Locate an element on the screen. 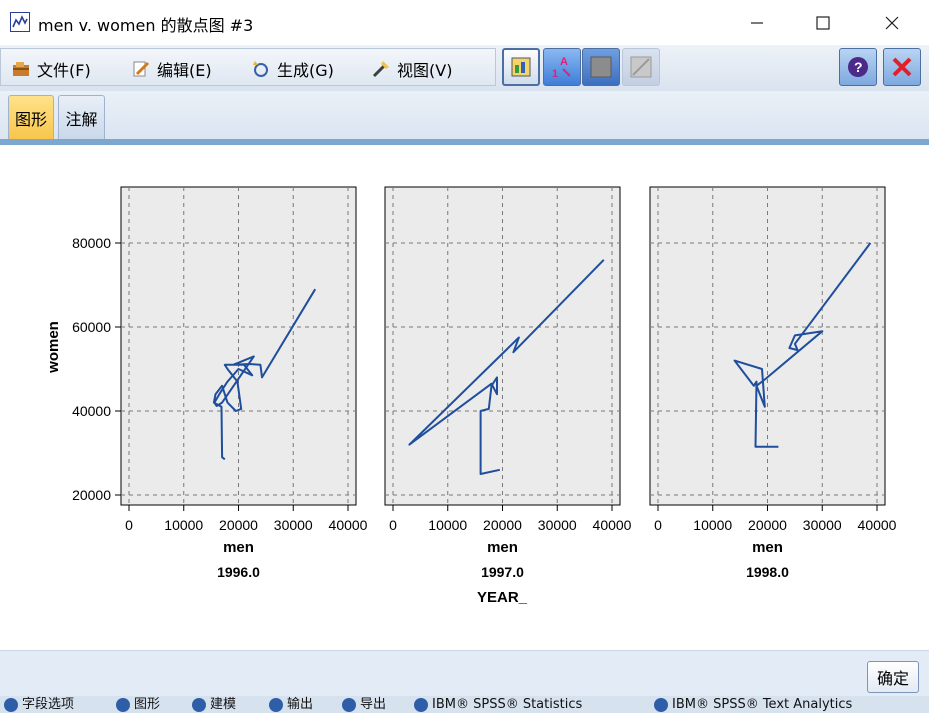  menu-toolbar: 文件(F) 编辑(E) 生成(G) 视图(V) A1 ? is located at coordinates (464, 68).